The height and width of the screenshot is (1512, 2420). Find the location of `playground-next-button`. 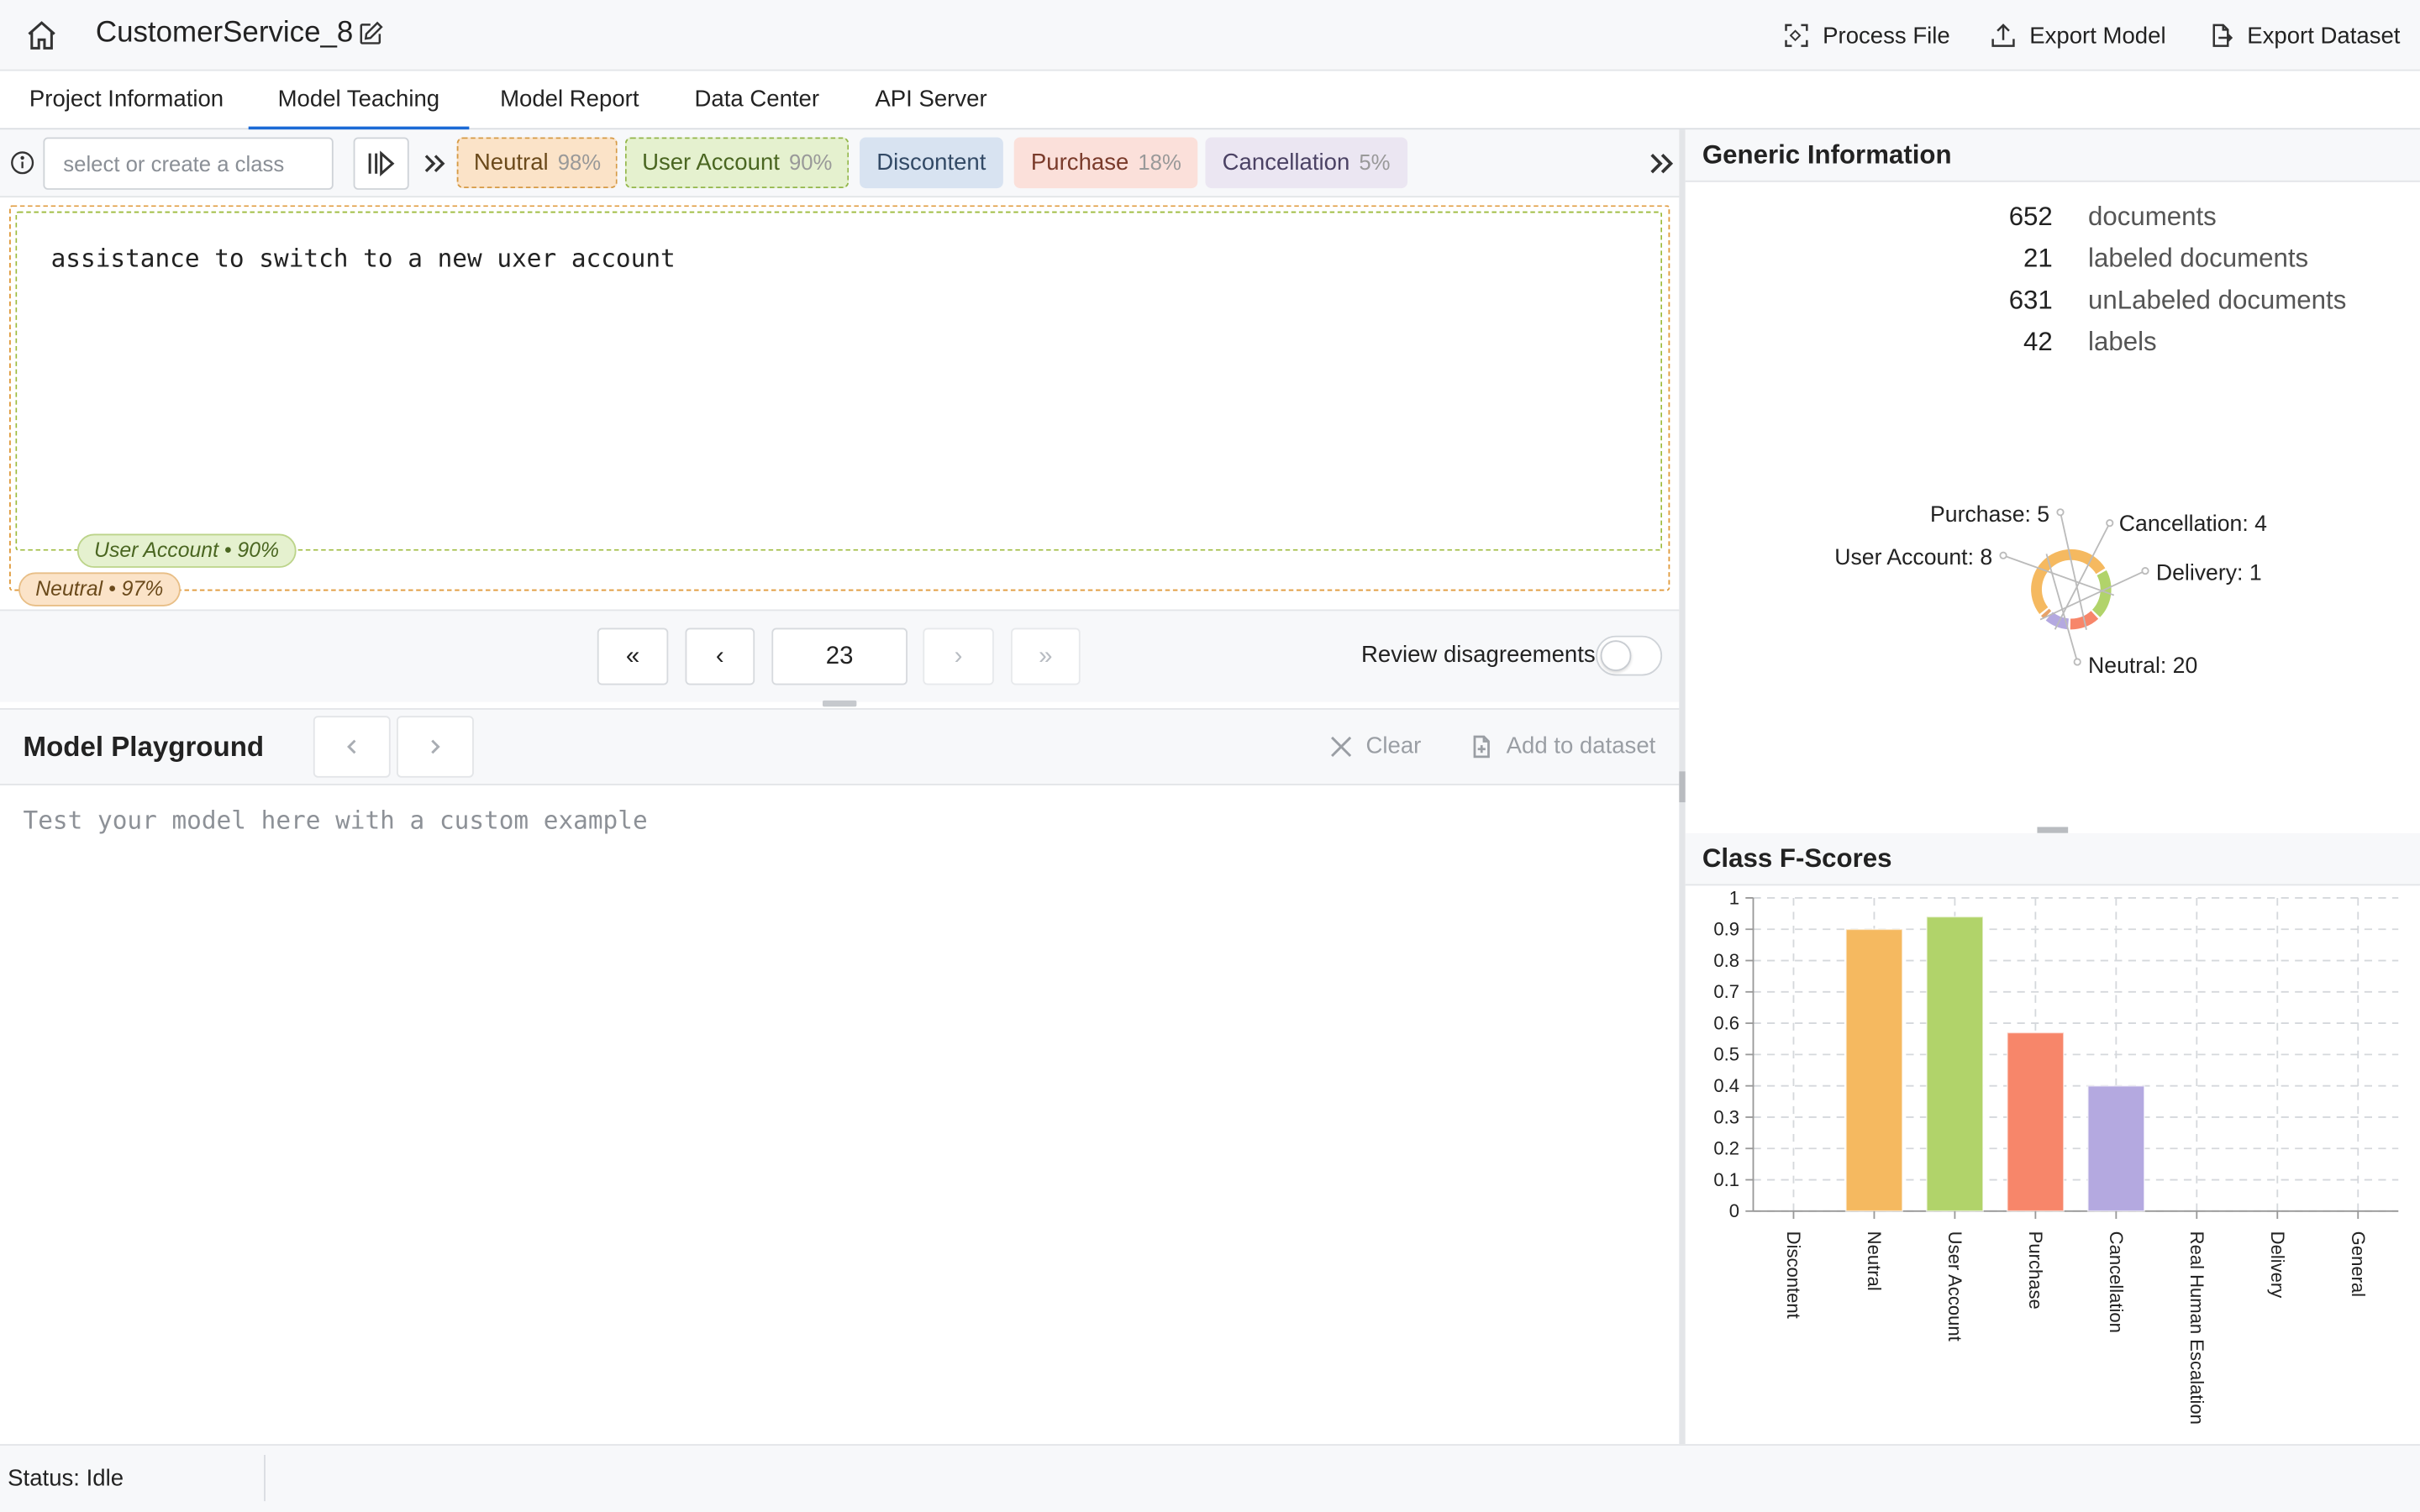

playground-next-button is located at coordinates (435, 747).